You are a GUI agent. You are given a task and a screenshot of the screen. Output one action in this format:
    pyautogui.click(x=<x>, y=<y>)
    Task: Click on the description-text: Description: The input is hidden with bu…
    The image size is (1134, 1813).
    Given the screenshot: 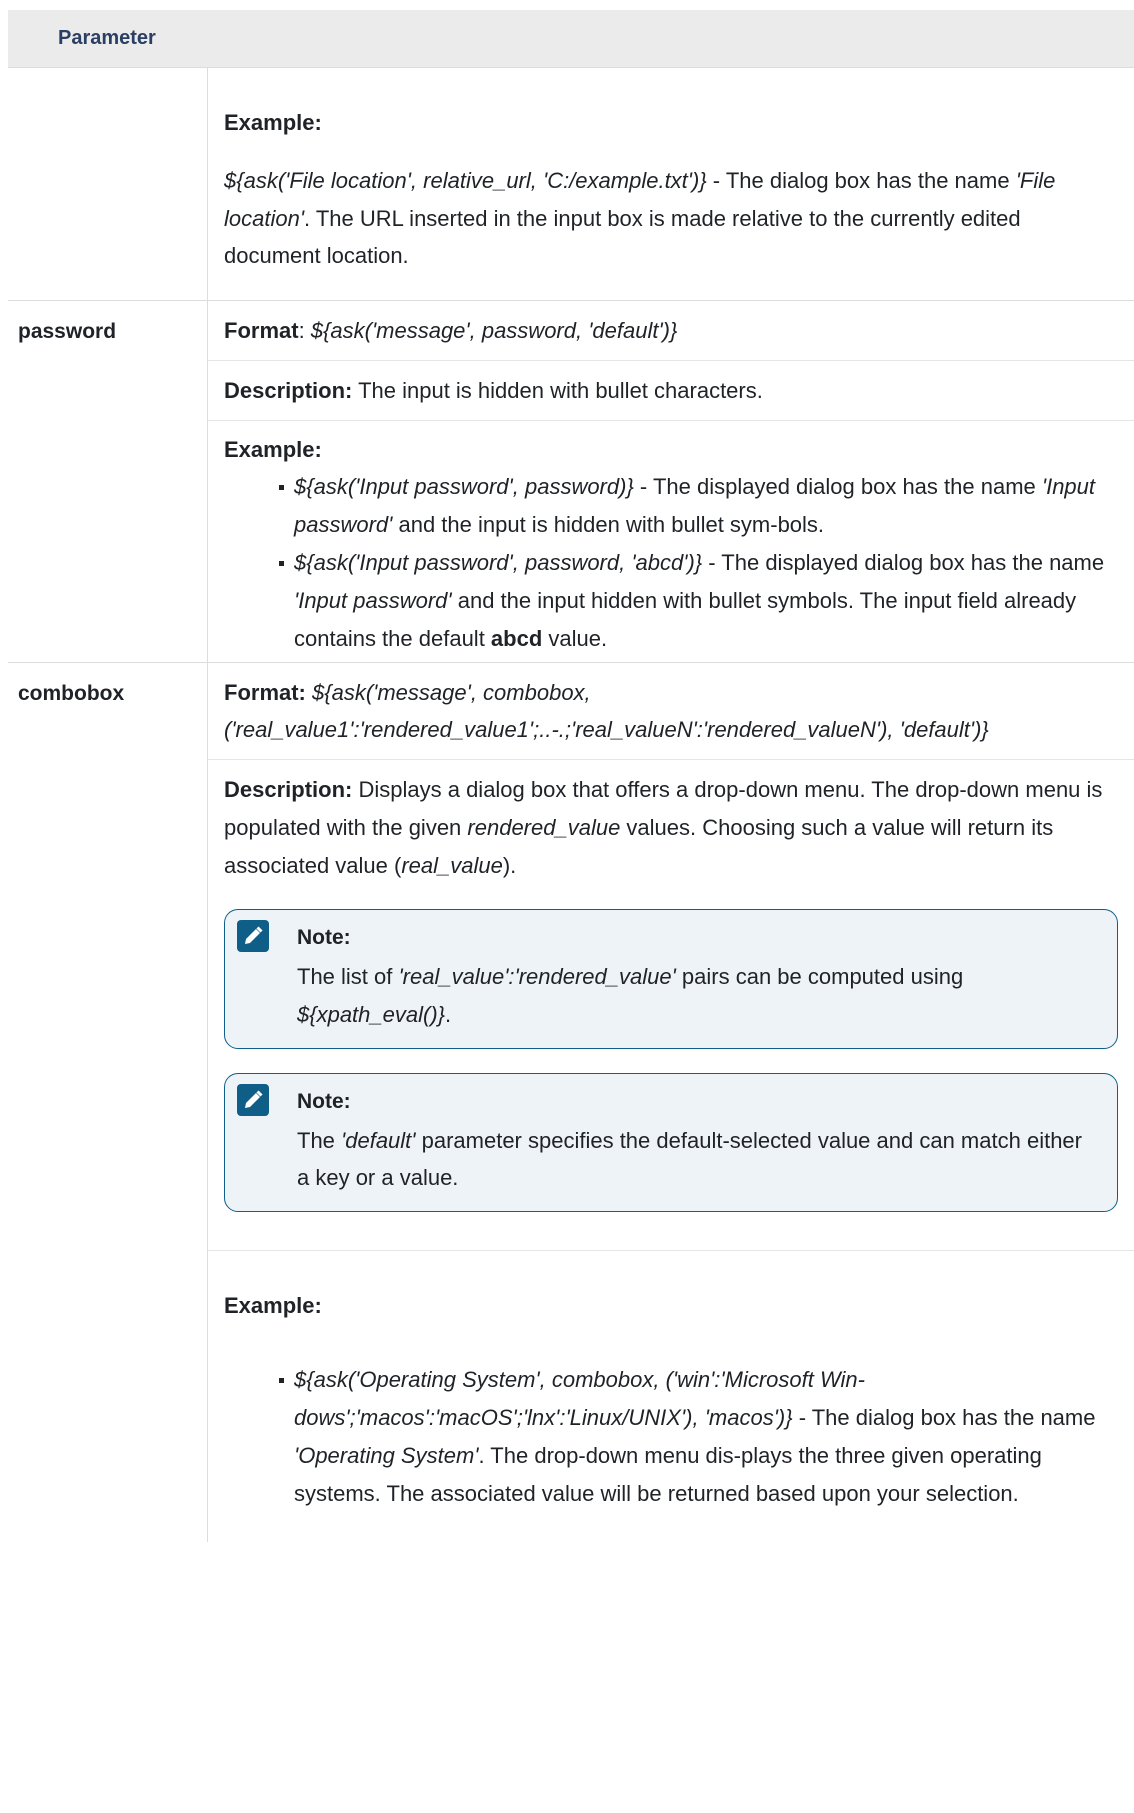 What is the action you would take?
    pyautogui.click(x=673, y=391)
    